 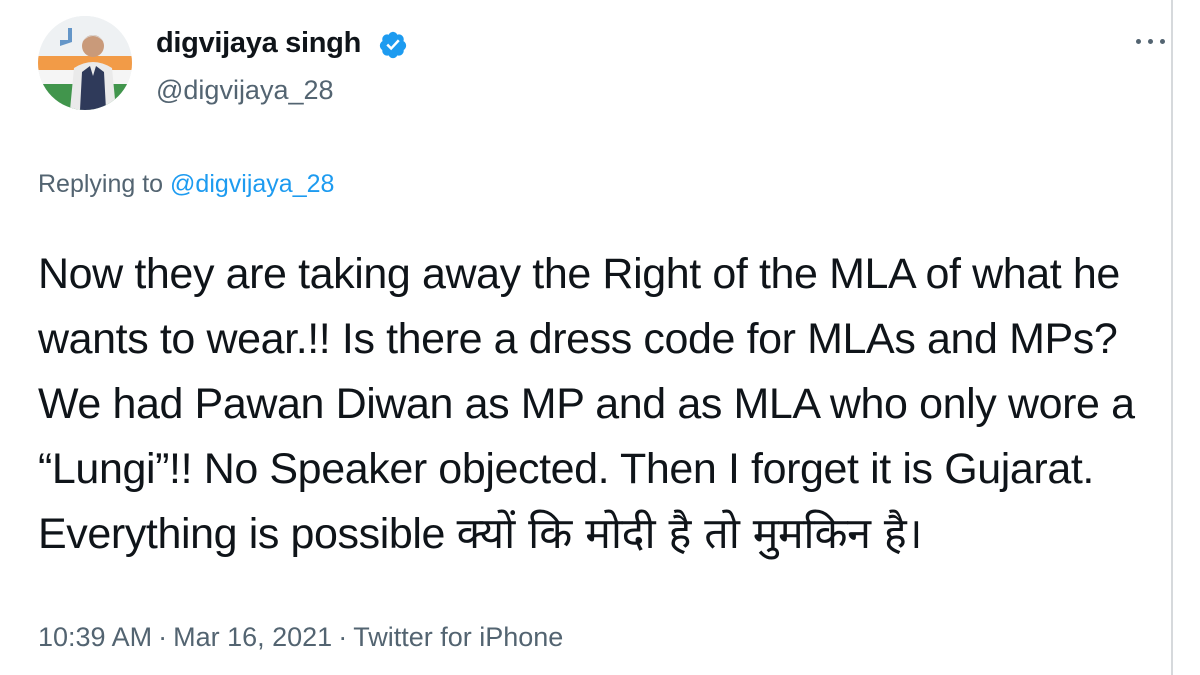 I want to click on replying-to: Replying to @digvijaya_28, so click(x=186, y=184).